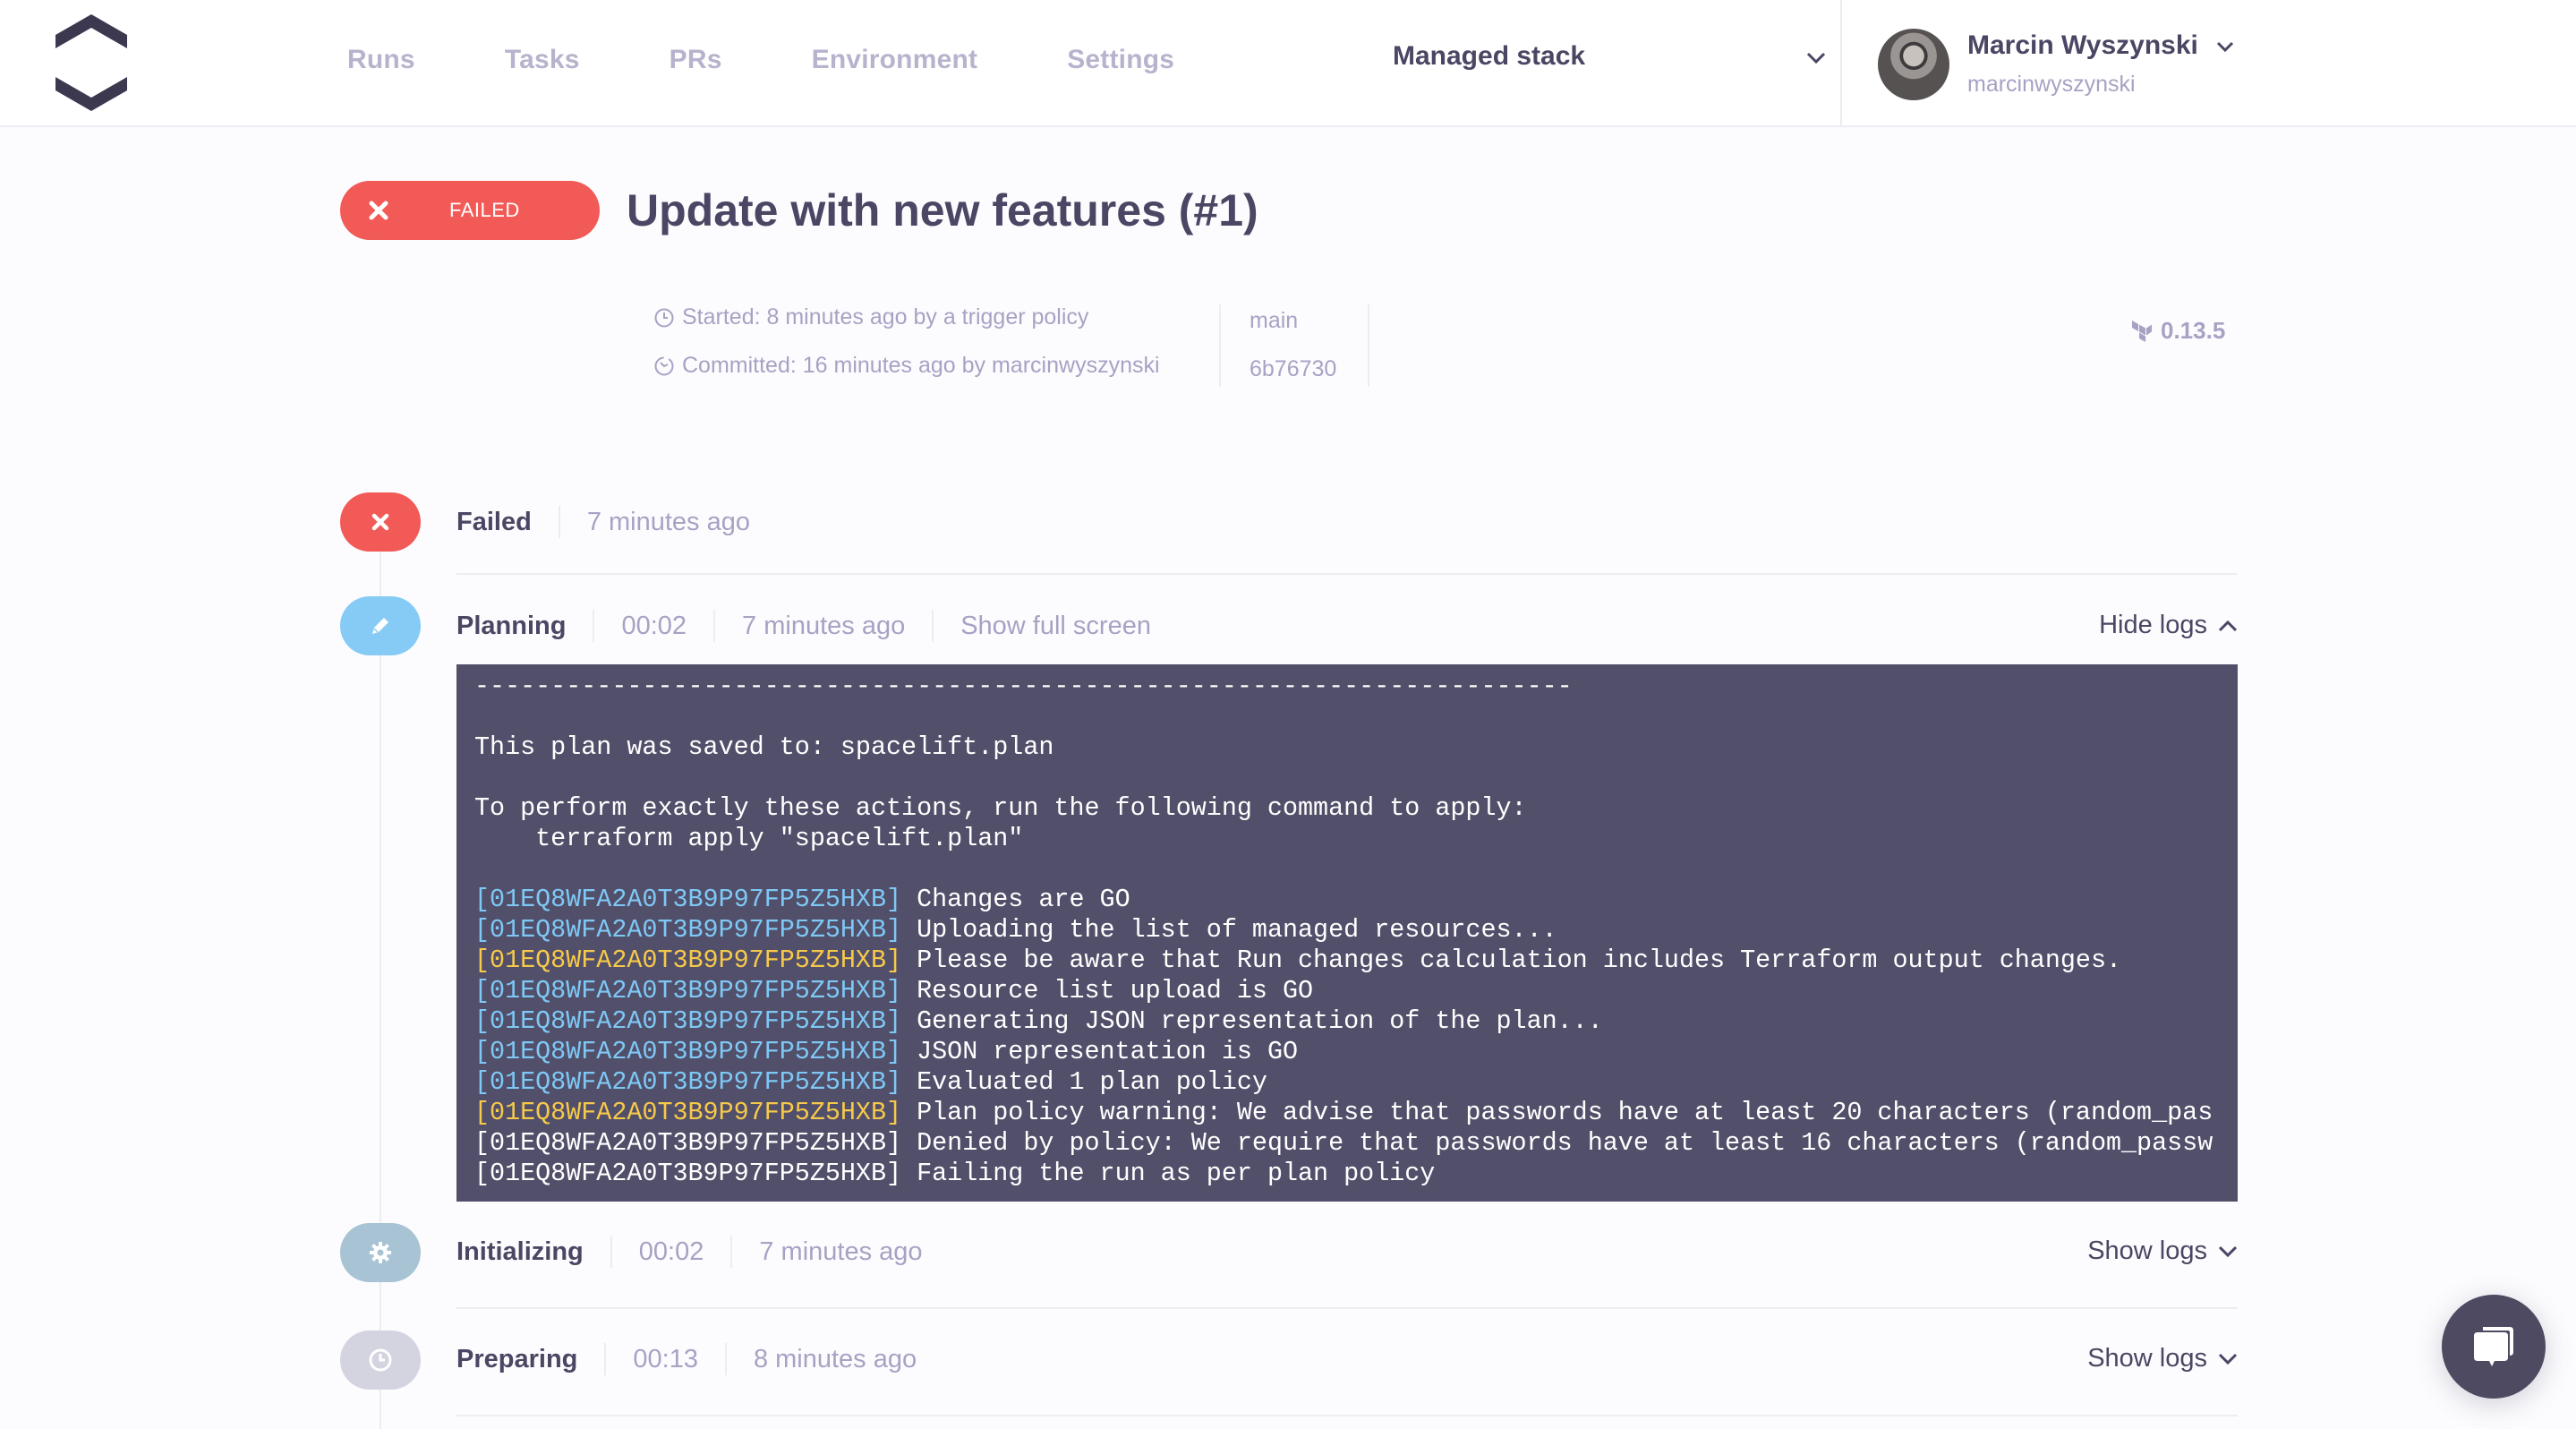 The width and height of the screenshot is (2576, 1429). I want to click on step-time-ago: 8 minutes ago, so click(835, 1358).